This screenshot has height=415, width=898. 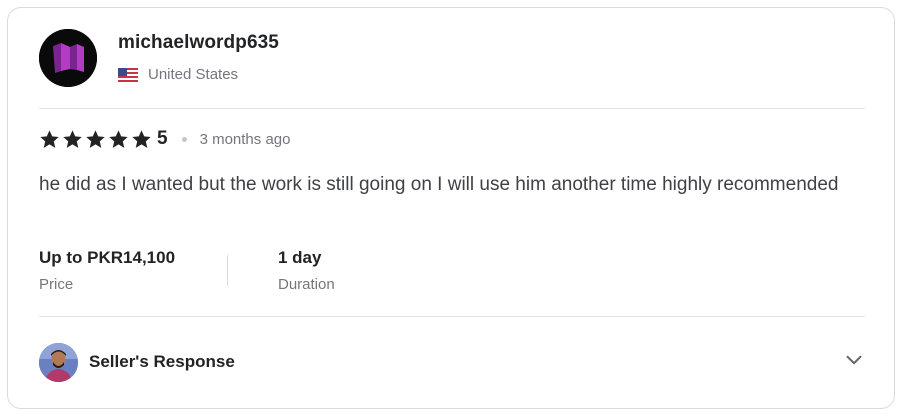 What do you see at coordinates (227, 270) in the screenshot?
I see `meta-divider` at bounding box center [227, 270].